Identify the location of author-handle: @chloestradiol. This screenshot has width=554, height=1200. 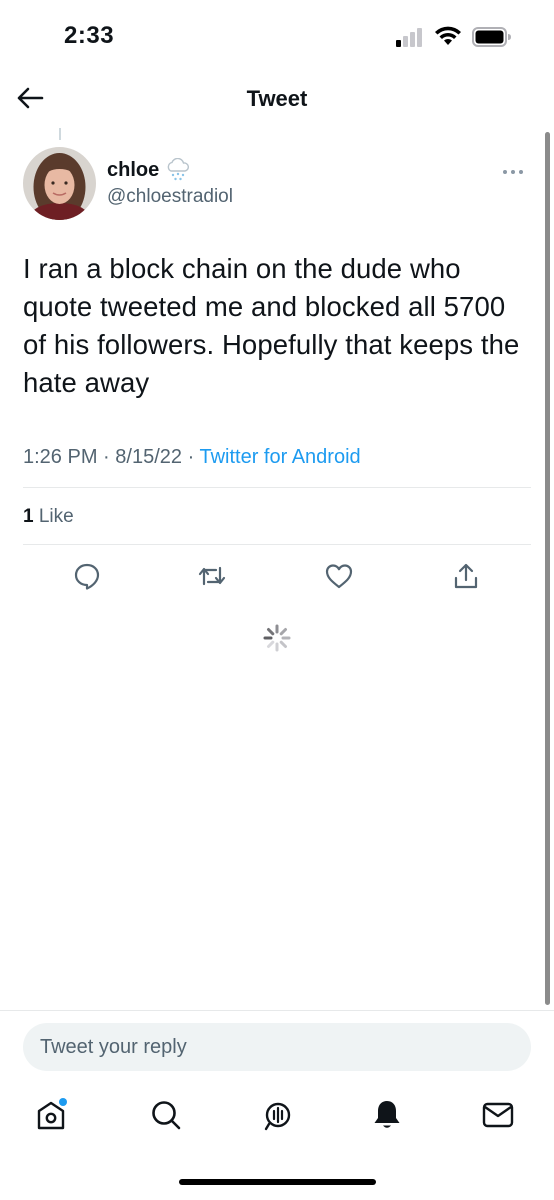
(170, 197).